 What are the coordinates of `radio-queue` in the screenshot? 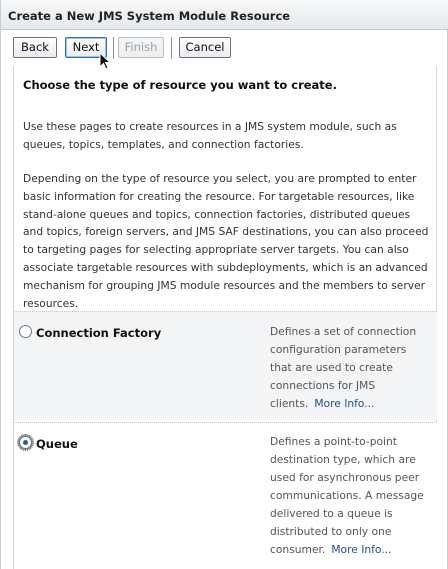 It's located at (25, 442).